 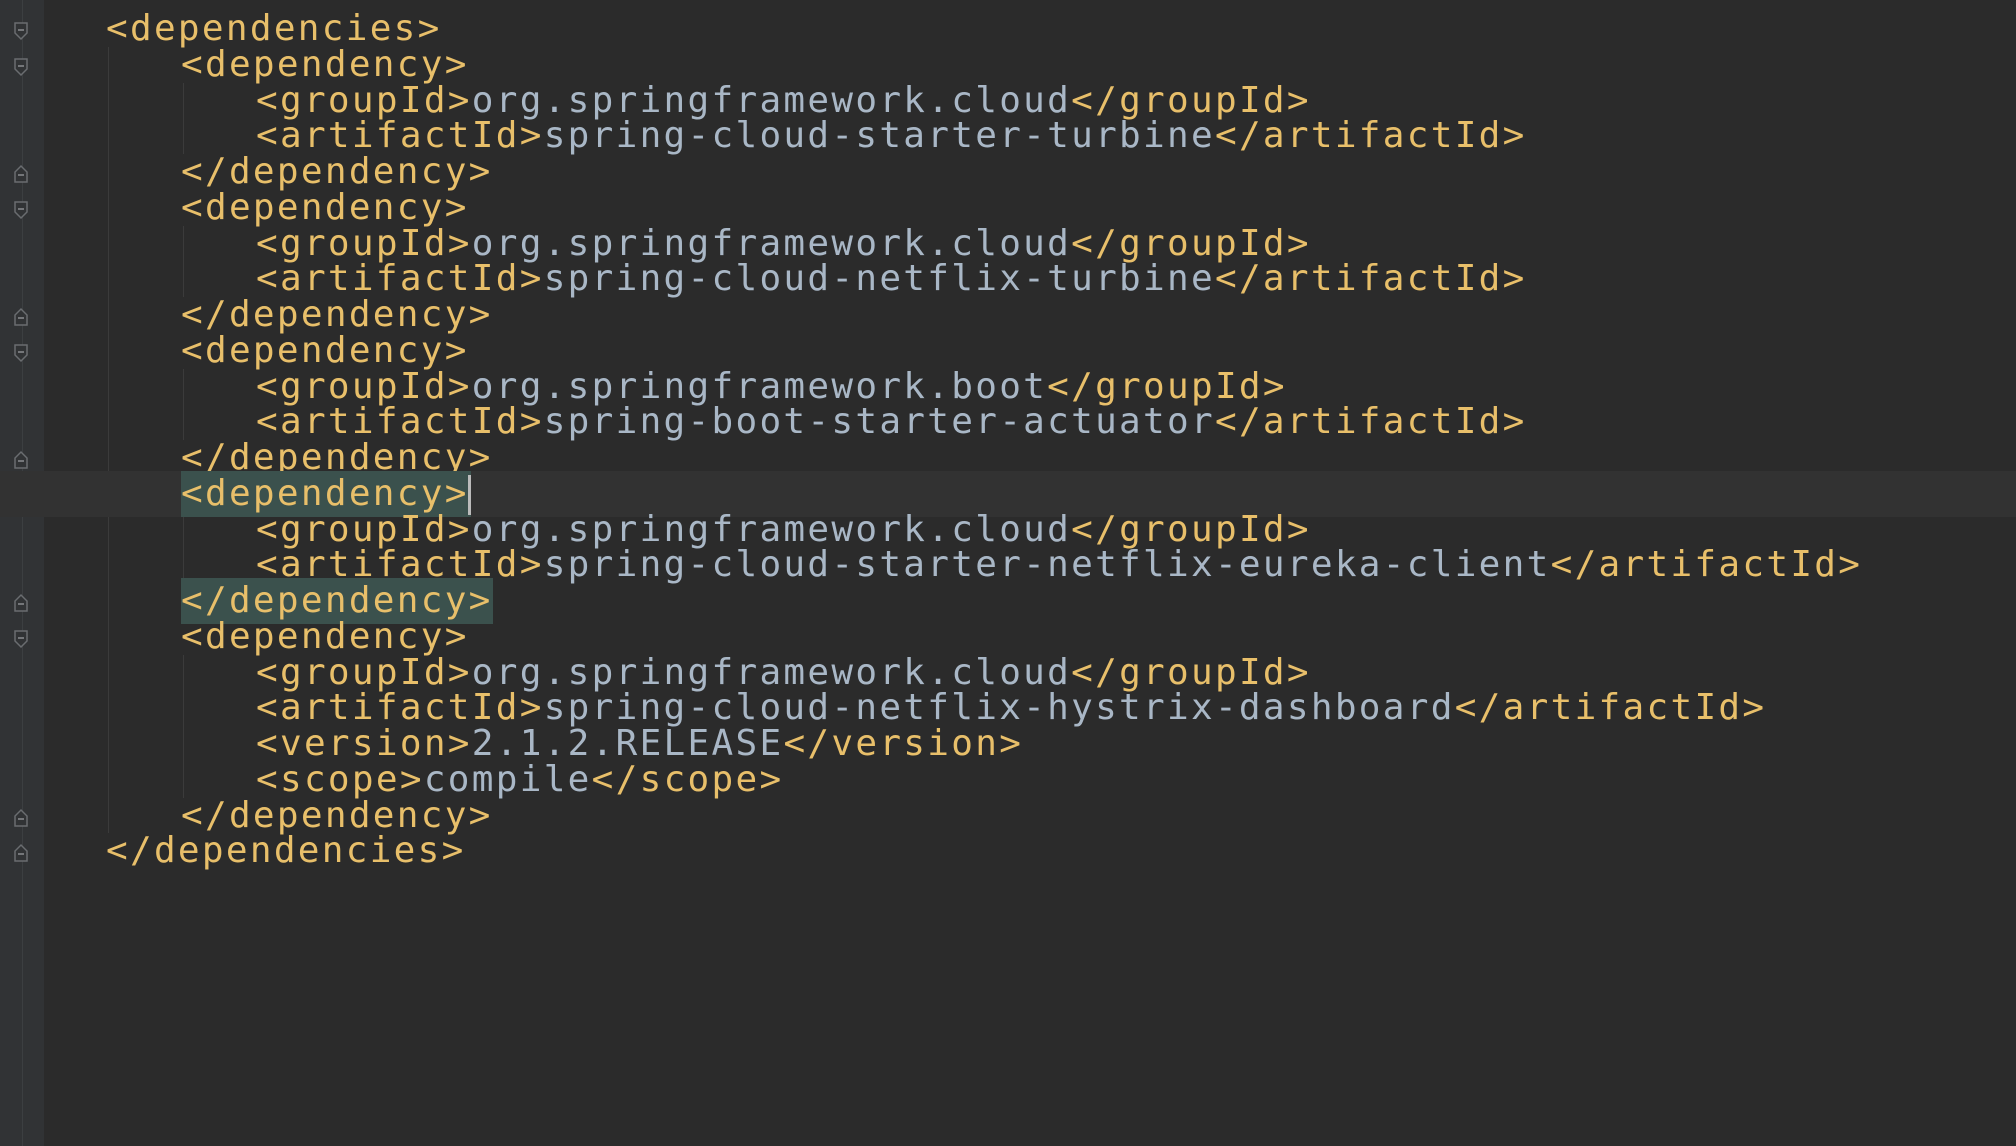 I want to click on code-line-content: </dependencies>, so click(x=286, y=851).